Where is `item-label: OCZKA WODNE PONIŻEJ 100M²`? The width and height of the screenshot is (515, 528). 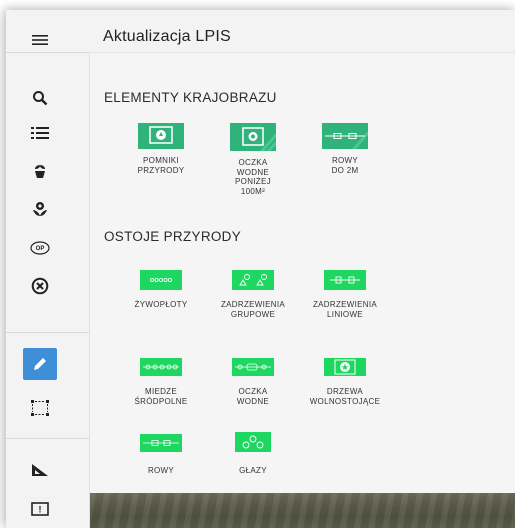 item-label: OCZKA WODNE PONIŻEJ 100M² is located at coordinates (253, 177).